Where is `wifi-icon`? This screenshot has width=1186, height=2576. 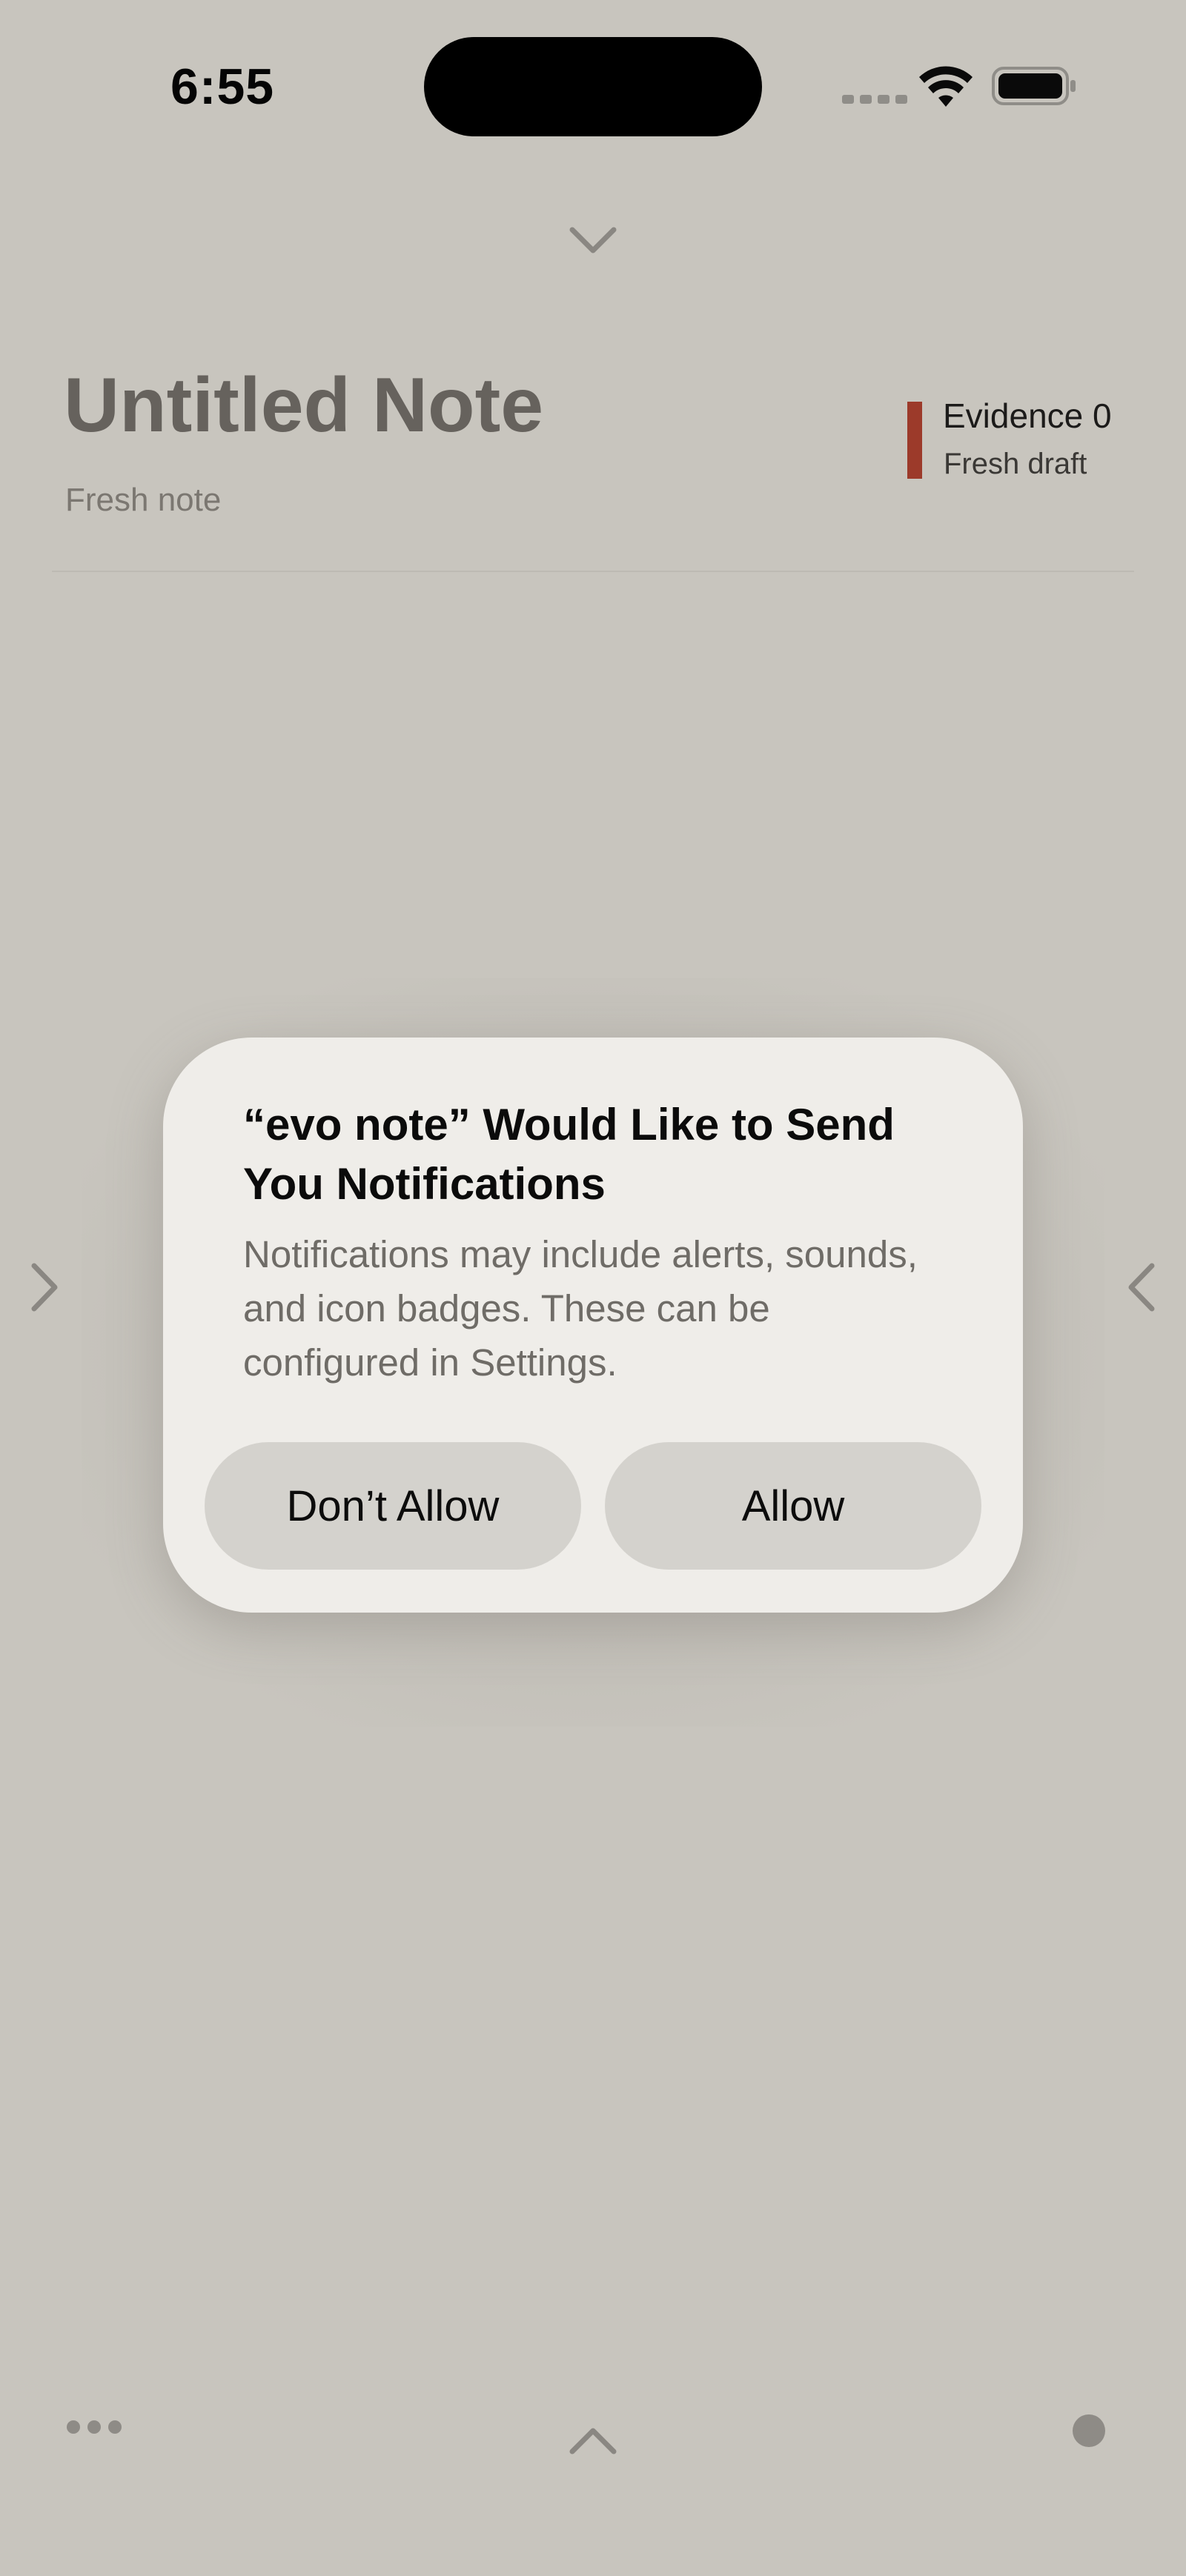 wifi-icon is located at coordinates (946, 86).